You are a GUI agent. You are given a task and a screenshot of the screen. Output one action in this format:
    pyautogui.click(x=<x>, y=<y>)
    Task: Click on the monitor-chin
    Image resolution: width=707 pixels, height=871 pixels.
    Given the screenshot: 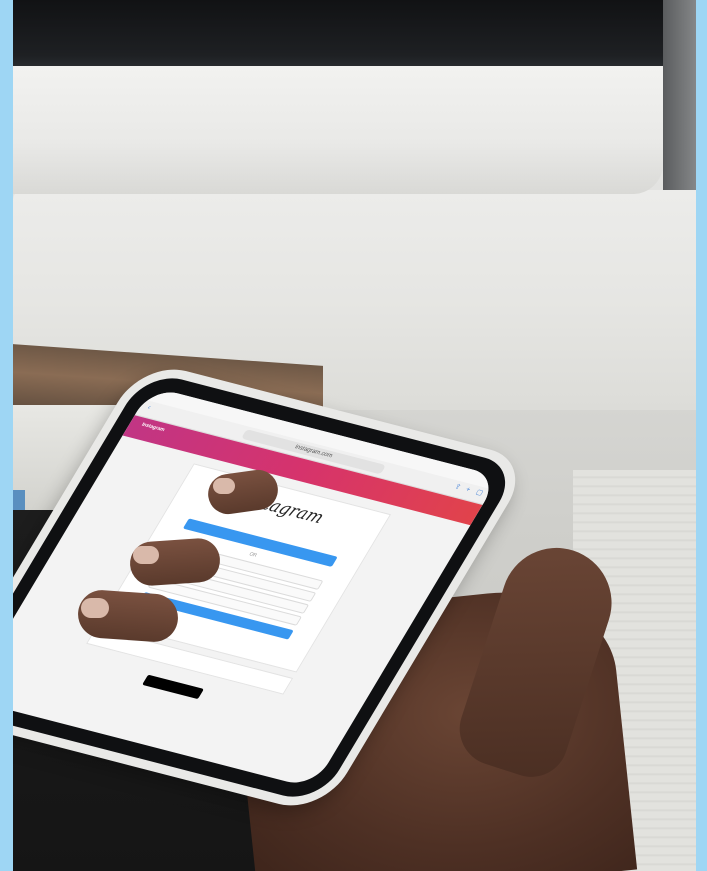 What is the action you would take?
    pyautogui.click(x=338, y=130)
    